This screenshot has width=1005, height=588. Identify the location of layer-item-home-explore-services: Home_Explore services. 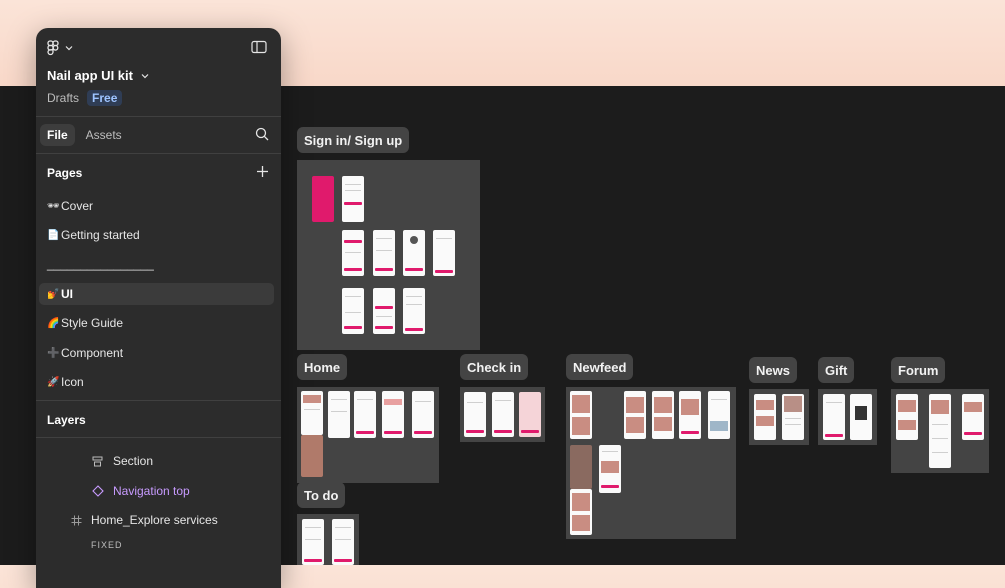
(144, 520).